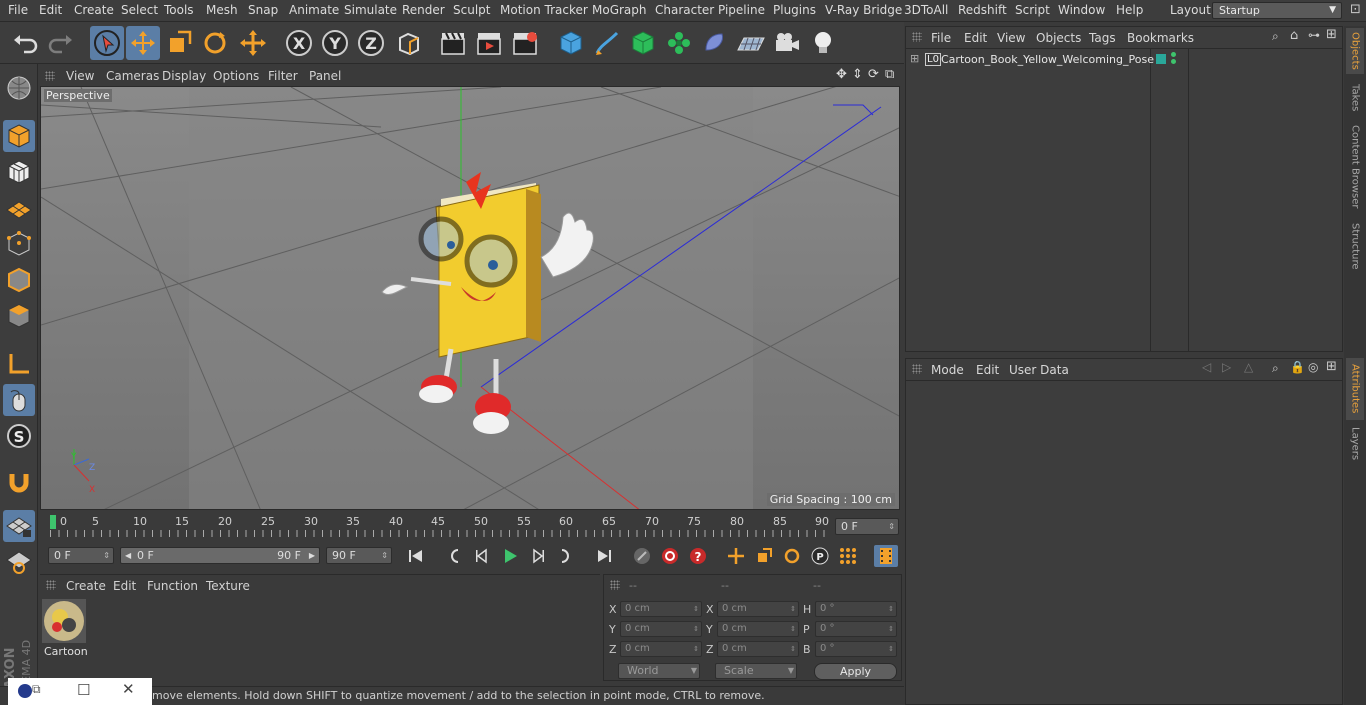 The image size is (1366, 705). What do you see at coordinates (19, 208) in the screenshot?
I see `workplane-button` at bounding box center [19, 208].